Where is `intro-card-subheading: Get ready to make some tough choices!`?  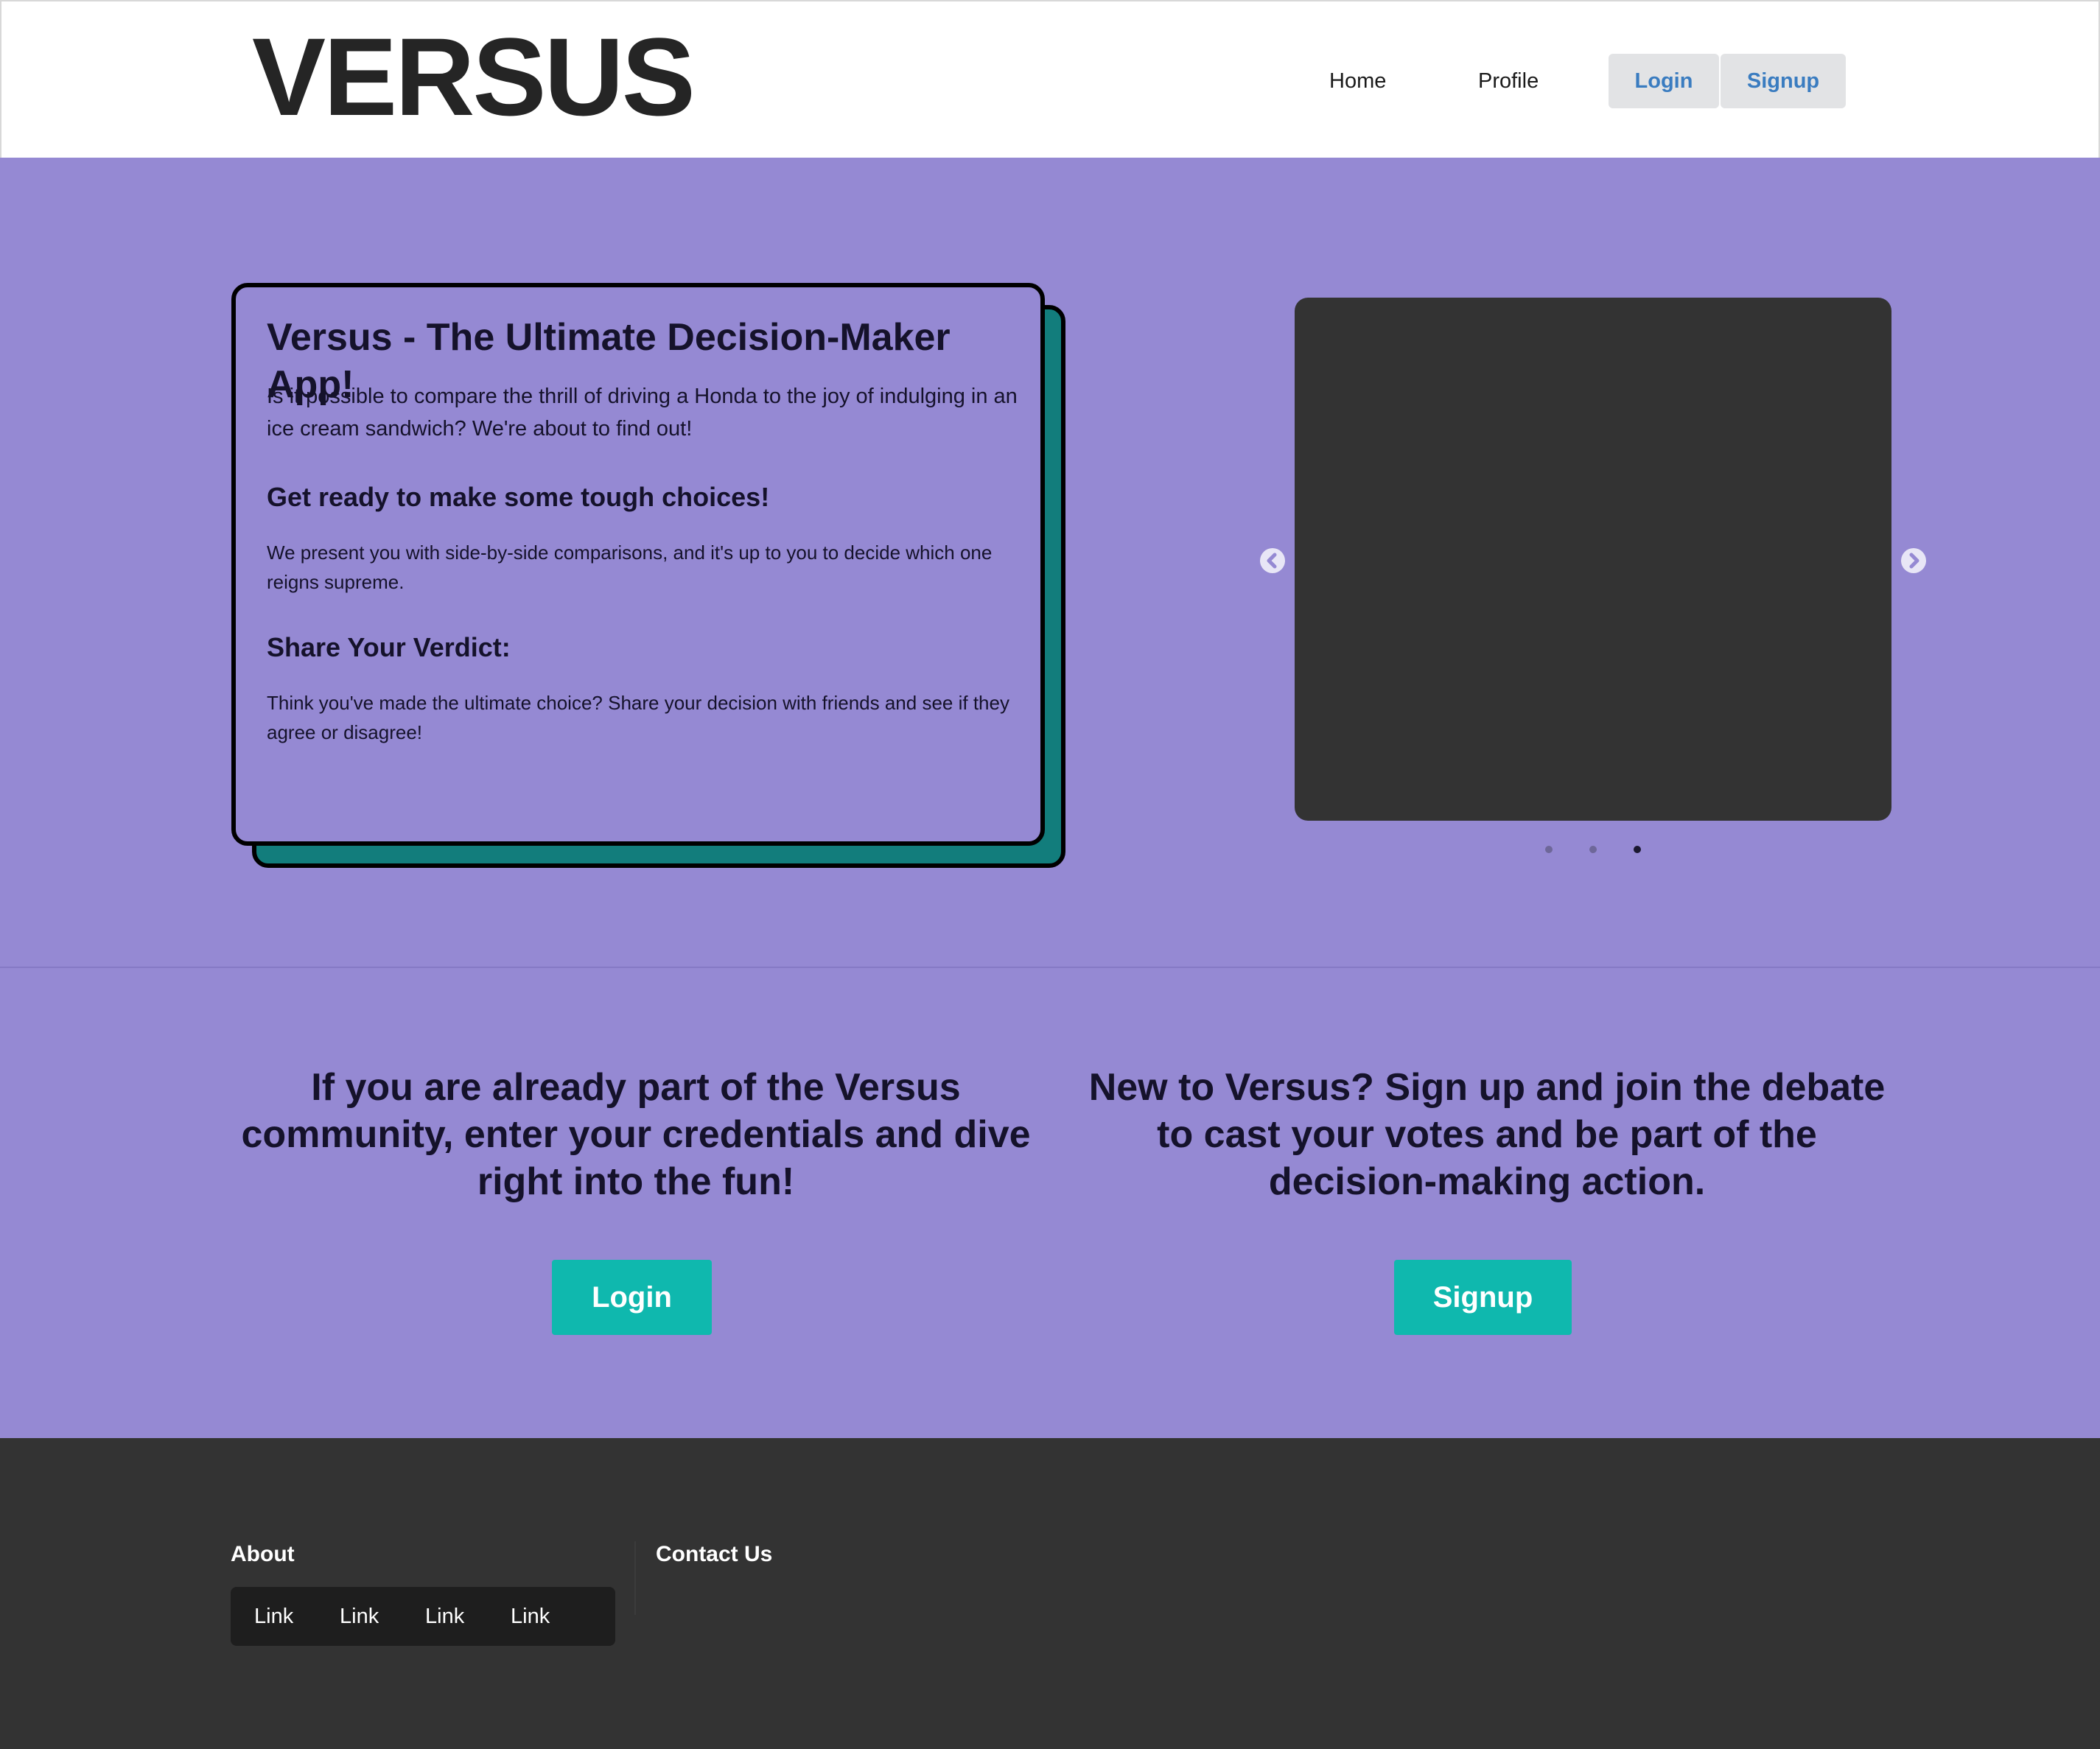 intro-card-subheading: Get ready to make some tough choices! is located at coordinates (518, 497).